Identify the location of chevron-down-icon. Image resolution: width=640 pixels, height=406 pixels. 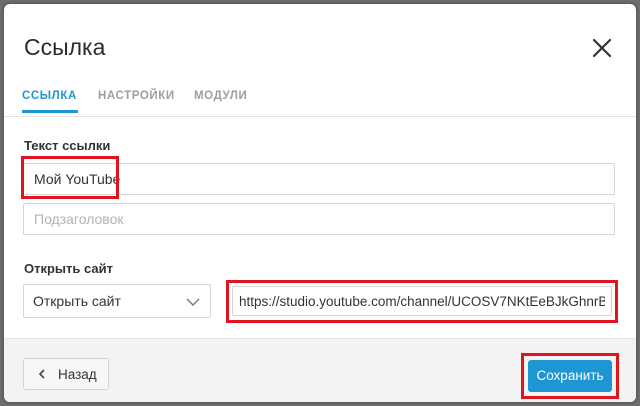
(193, 302).